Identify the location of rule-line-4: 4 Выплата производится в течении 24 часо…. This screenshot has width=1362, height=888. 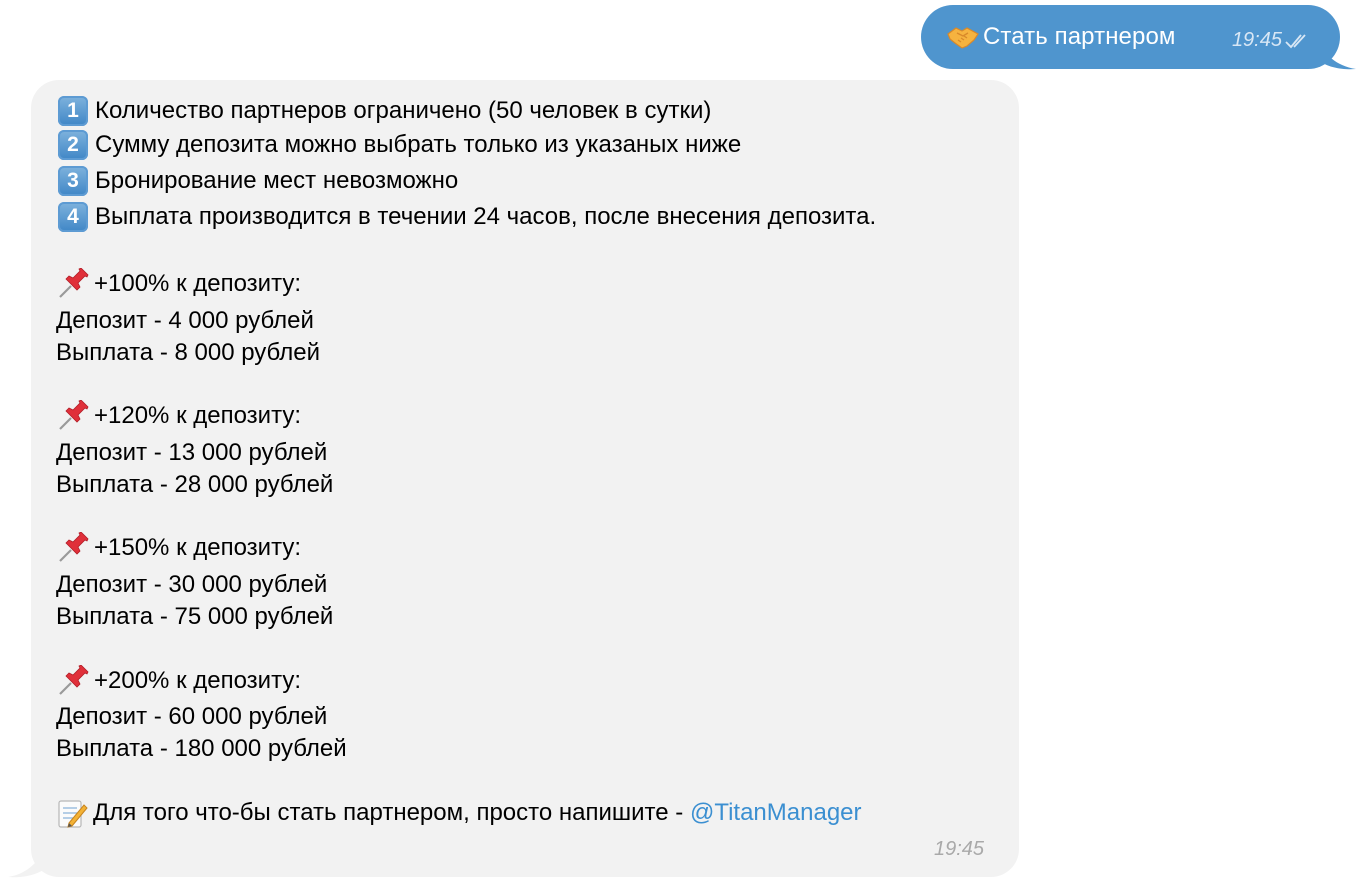
(466, 217).